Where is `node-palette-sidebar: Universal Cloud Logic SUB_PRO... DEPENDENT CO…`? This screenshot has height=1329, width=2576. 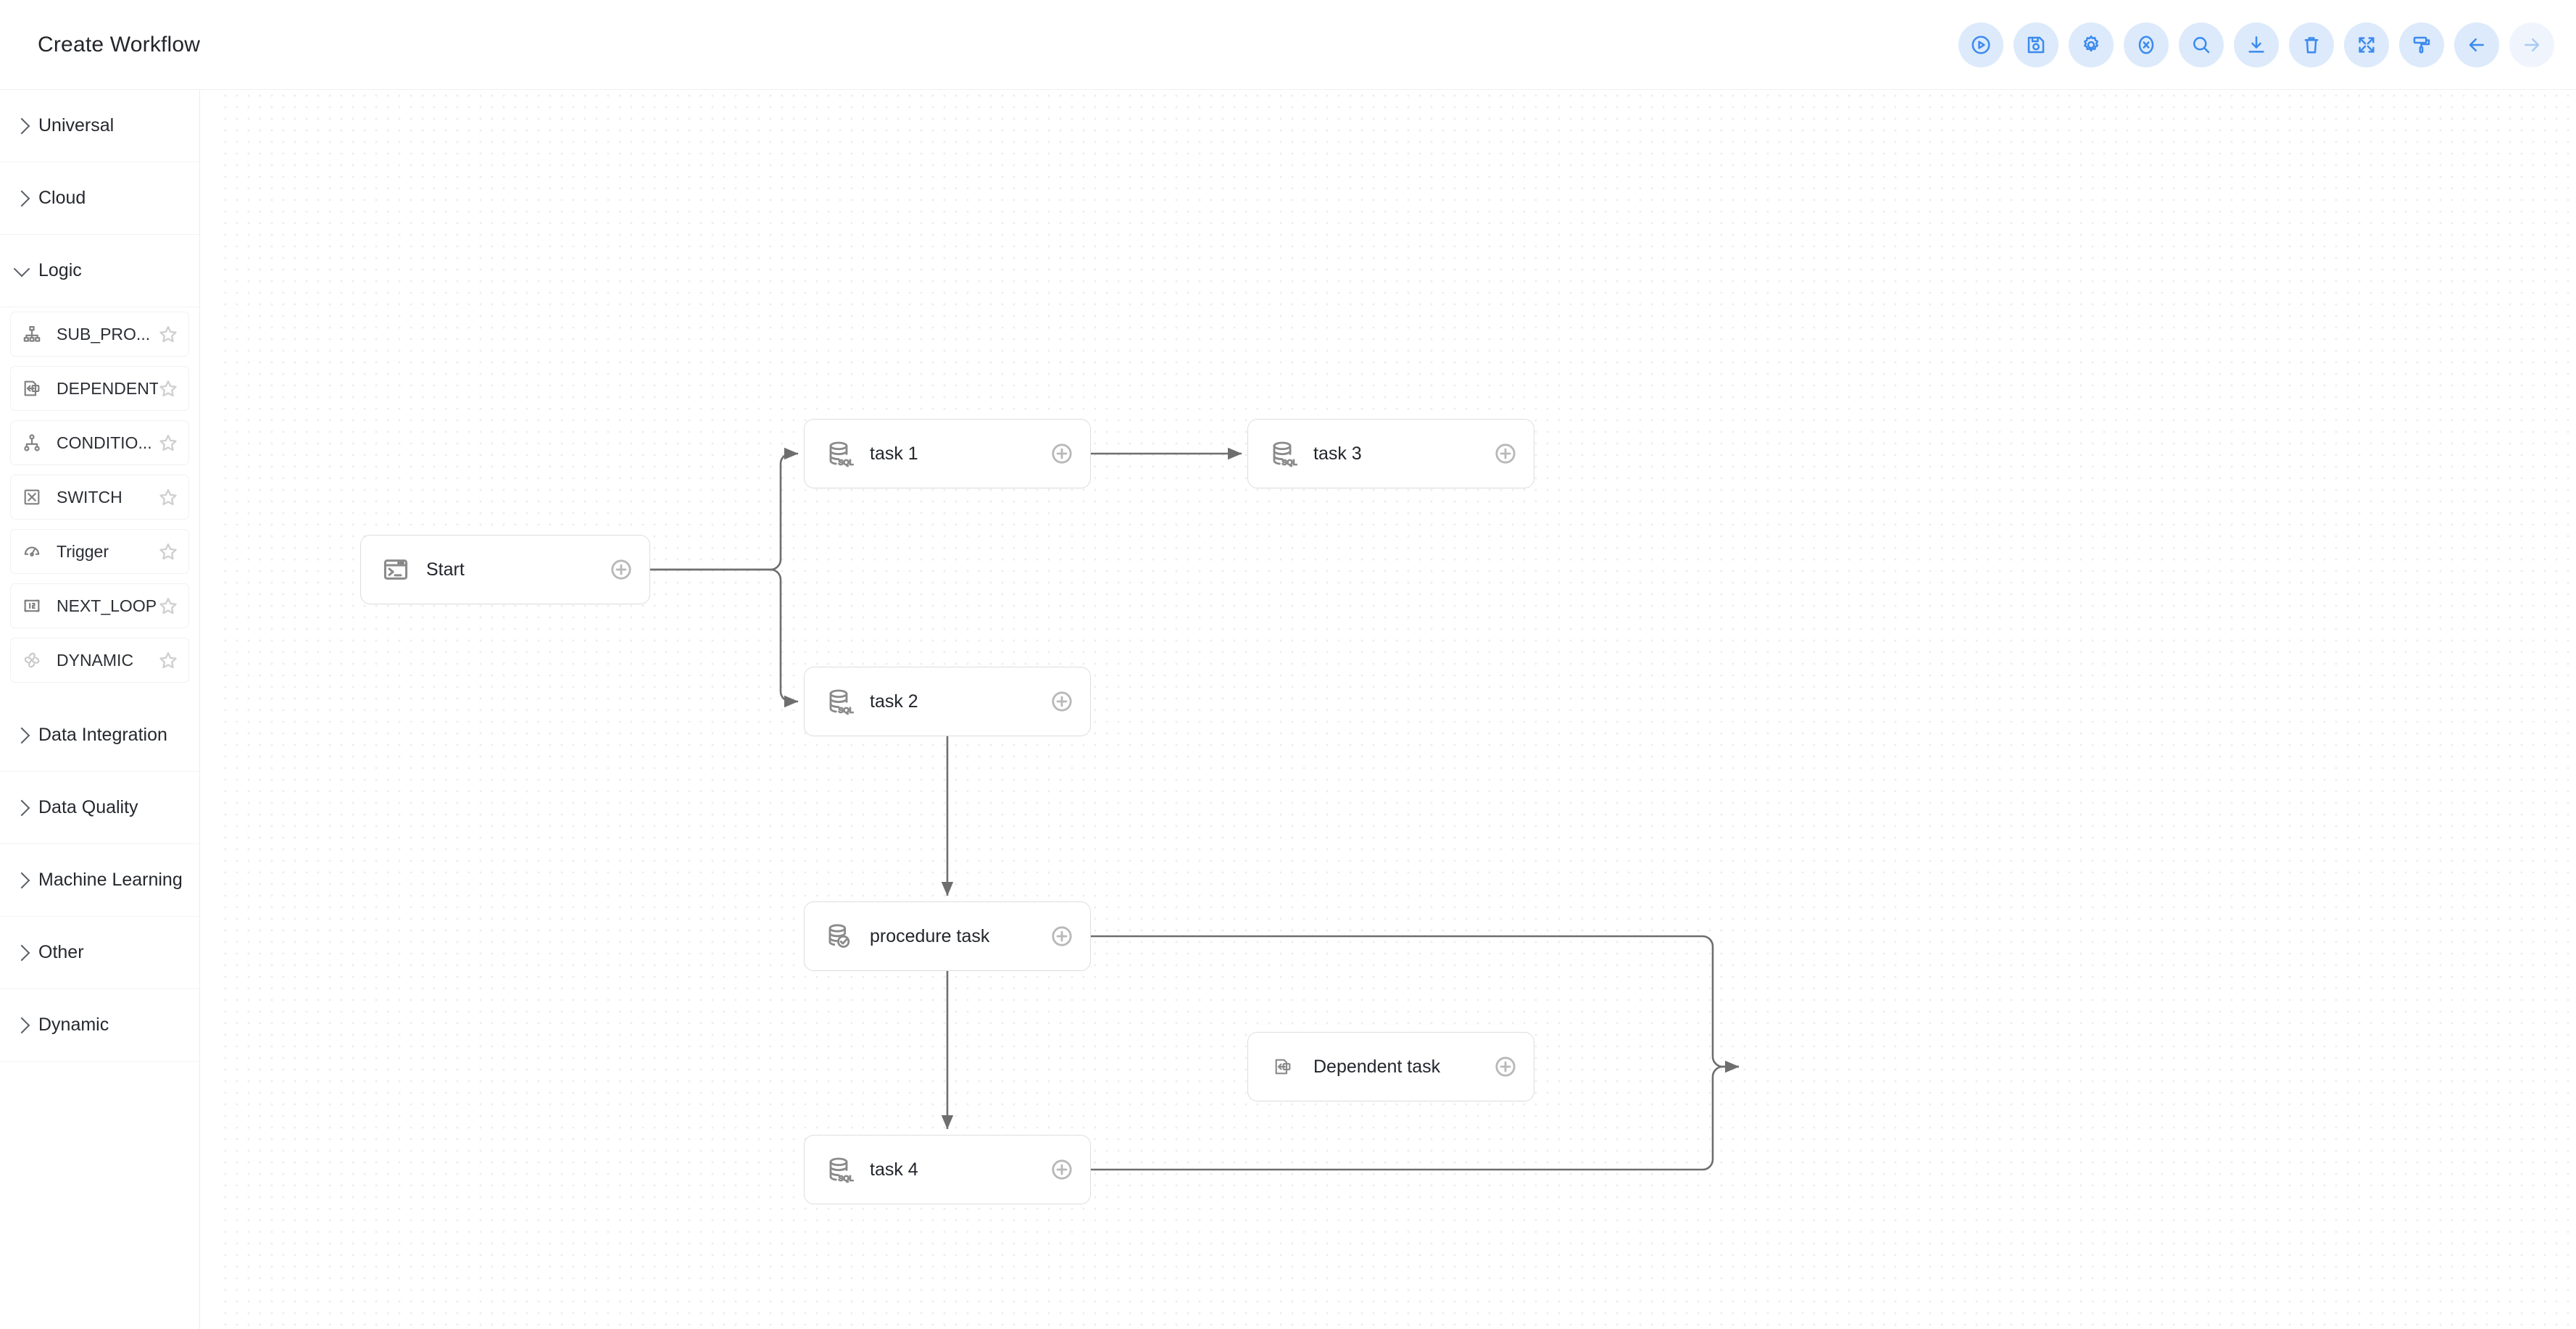
node-palette-sidebar: Universal Cloud Logic SUB_PRO... DEPENDENT CO… is located at coordinates (100, 709).